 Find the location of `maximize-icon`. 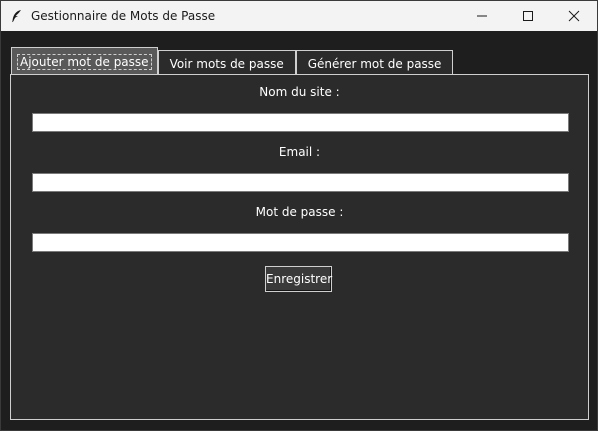

maximize-icon is located at coordinates (528, 16).